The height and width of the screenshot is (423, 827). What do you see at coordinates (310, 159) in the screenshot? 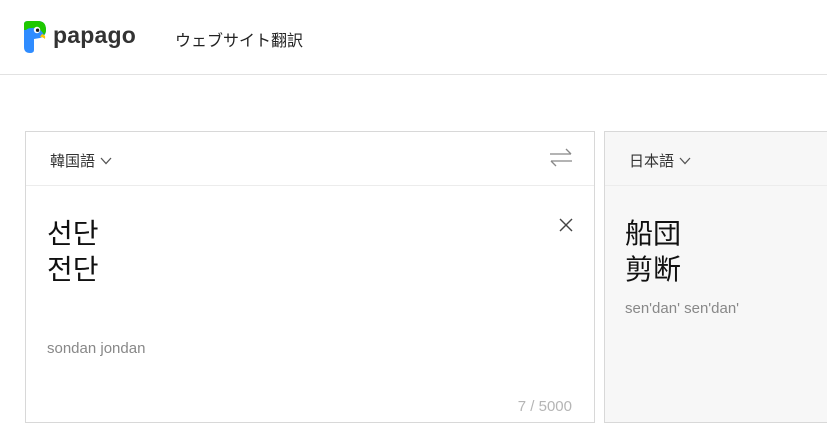
I see `source-panel-header: 韓国語` at bounding box center [310, 159].